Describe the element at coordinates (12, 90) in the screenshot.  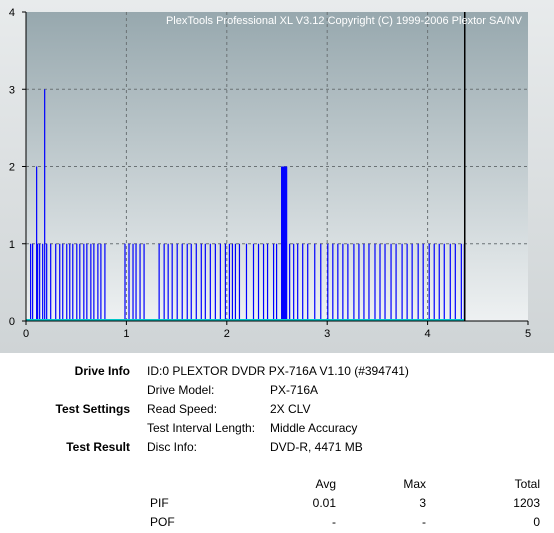
I see `y-tick-label: 3` at that location.